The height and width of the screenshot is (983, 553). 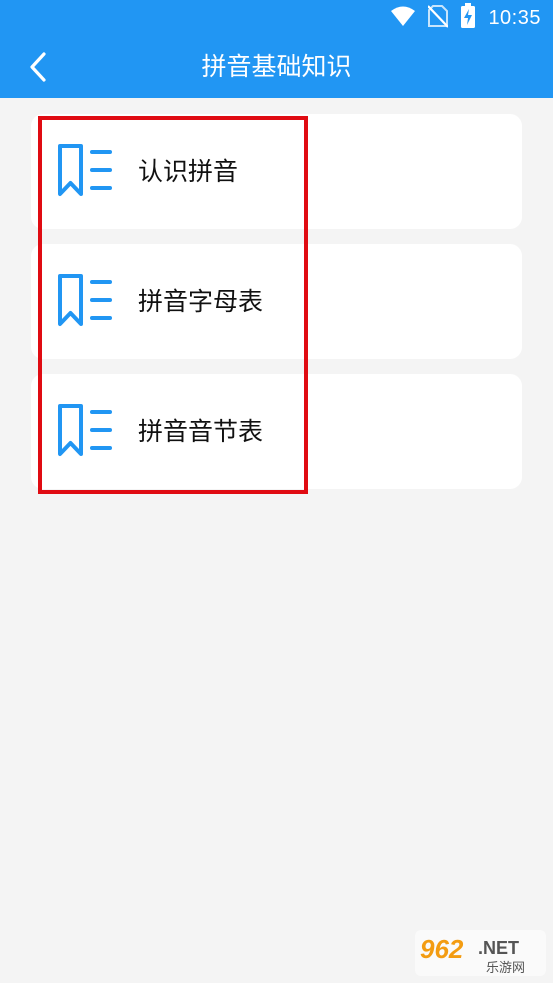 What do you see at coordinates (276, 301) in the screenshot?
I see `list-item-pinyin-alphabet: 拼音字母表` at bounding box center [276, 301].